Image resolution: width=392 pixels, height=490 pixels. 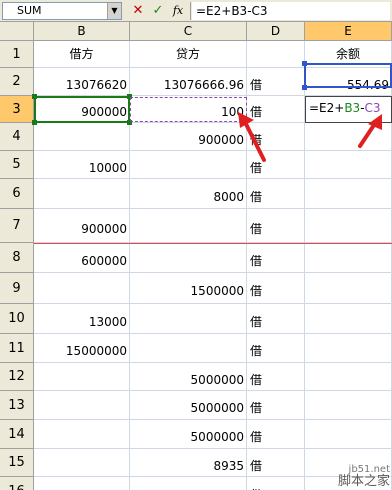 I want to click on cell-c13: 5000000, so click(x=188, y=405).